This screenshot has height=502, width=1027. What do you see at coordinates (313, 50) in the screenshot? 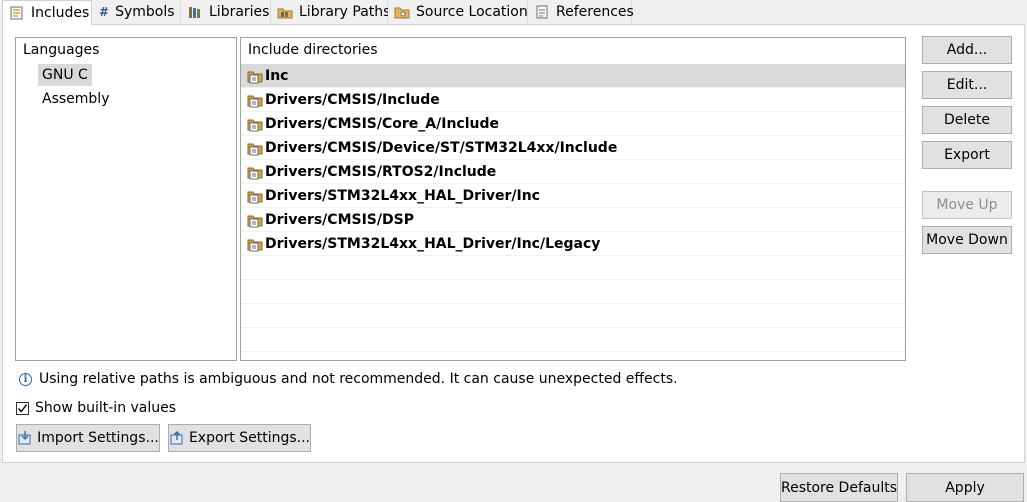
I see `include-directories-header: Include directories` at bounding box center [313, 50].